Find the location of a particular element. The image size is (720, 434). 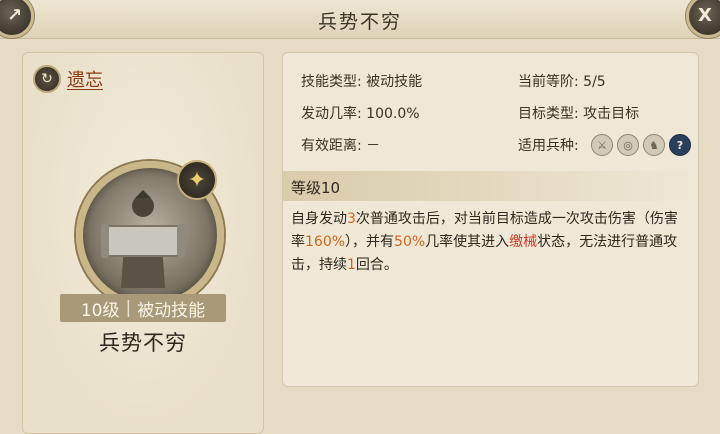

skill-type-value: 被动技能 is located at coordinates (394, 82).